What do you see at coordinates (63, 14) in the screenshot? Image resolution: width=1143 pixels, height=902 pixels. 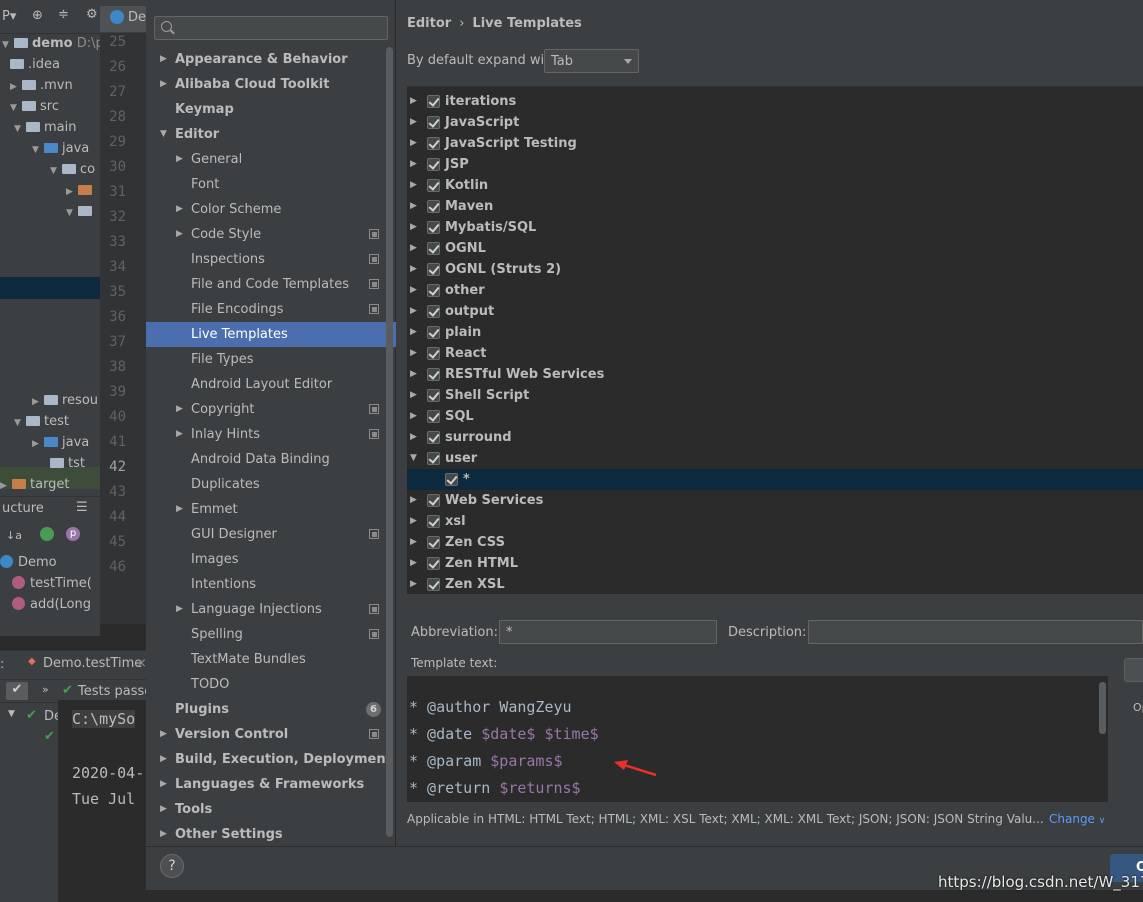 I see `collapse-icon: ≑` at bounding box center [63, 14].